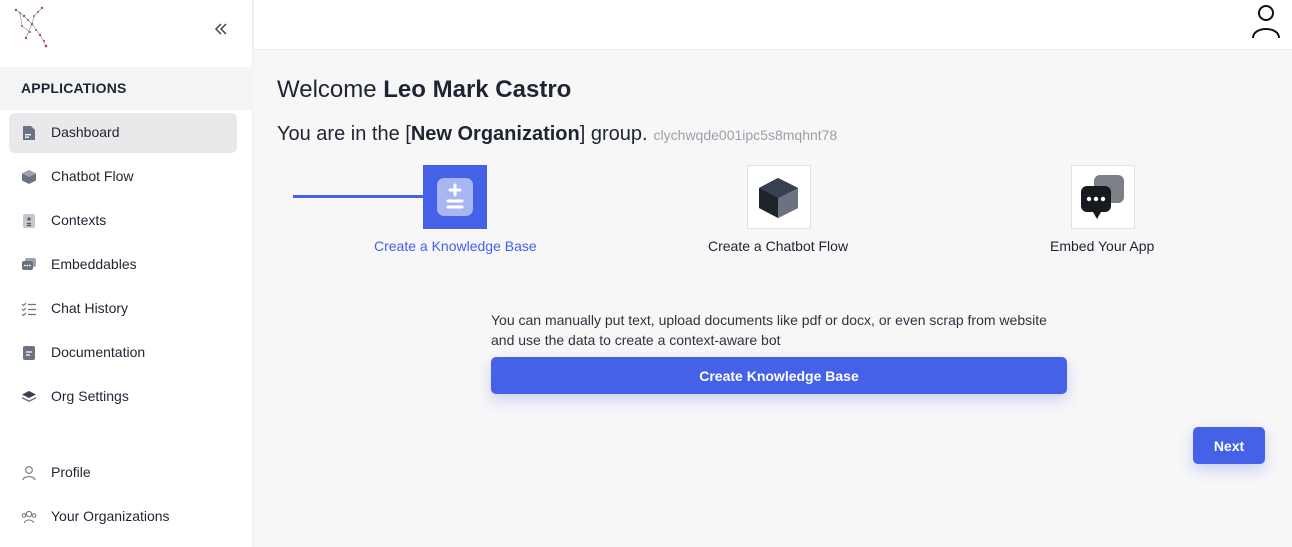 The width and height of the screenshot is (1292, 547). Describe the element at coordinates (745, 135) in the screenshot. I see `organization-id: clychwqde001ipc5s8mqhnt78` at that location.